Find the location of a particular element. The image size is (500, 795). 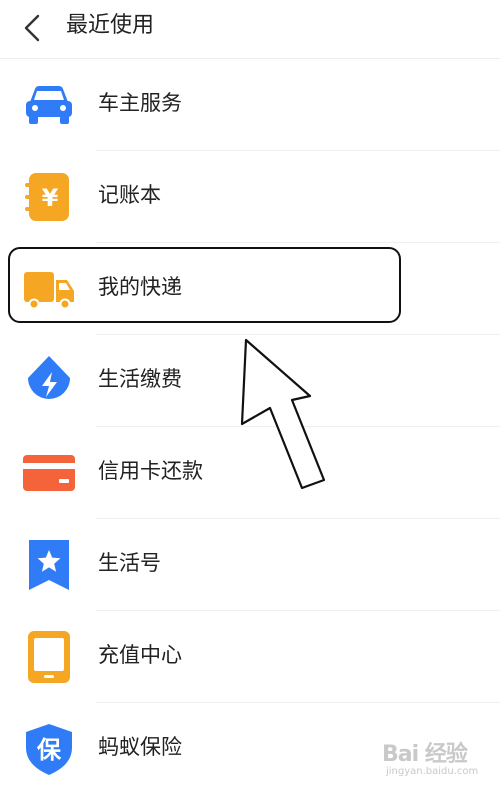

watermark-text: Bai 经验 is located at coordinates (425, 754).